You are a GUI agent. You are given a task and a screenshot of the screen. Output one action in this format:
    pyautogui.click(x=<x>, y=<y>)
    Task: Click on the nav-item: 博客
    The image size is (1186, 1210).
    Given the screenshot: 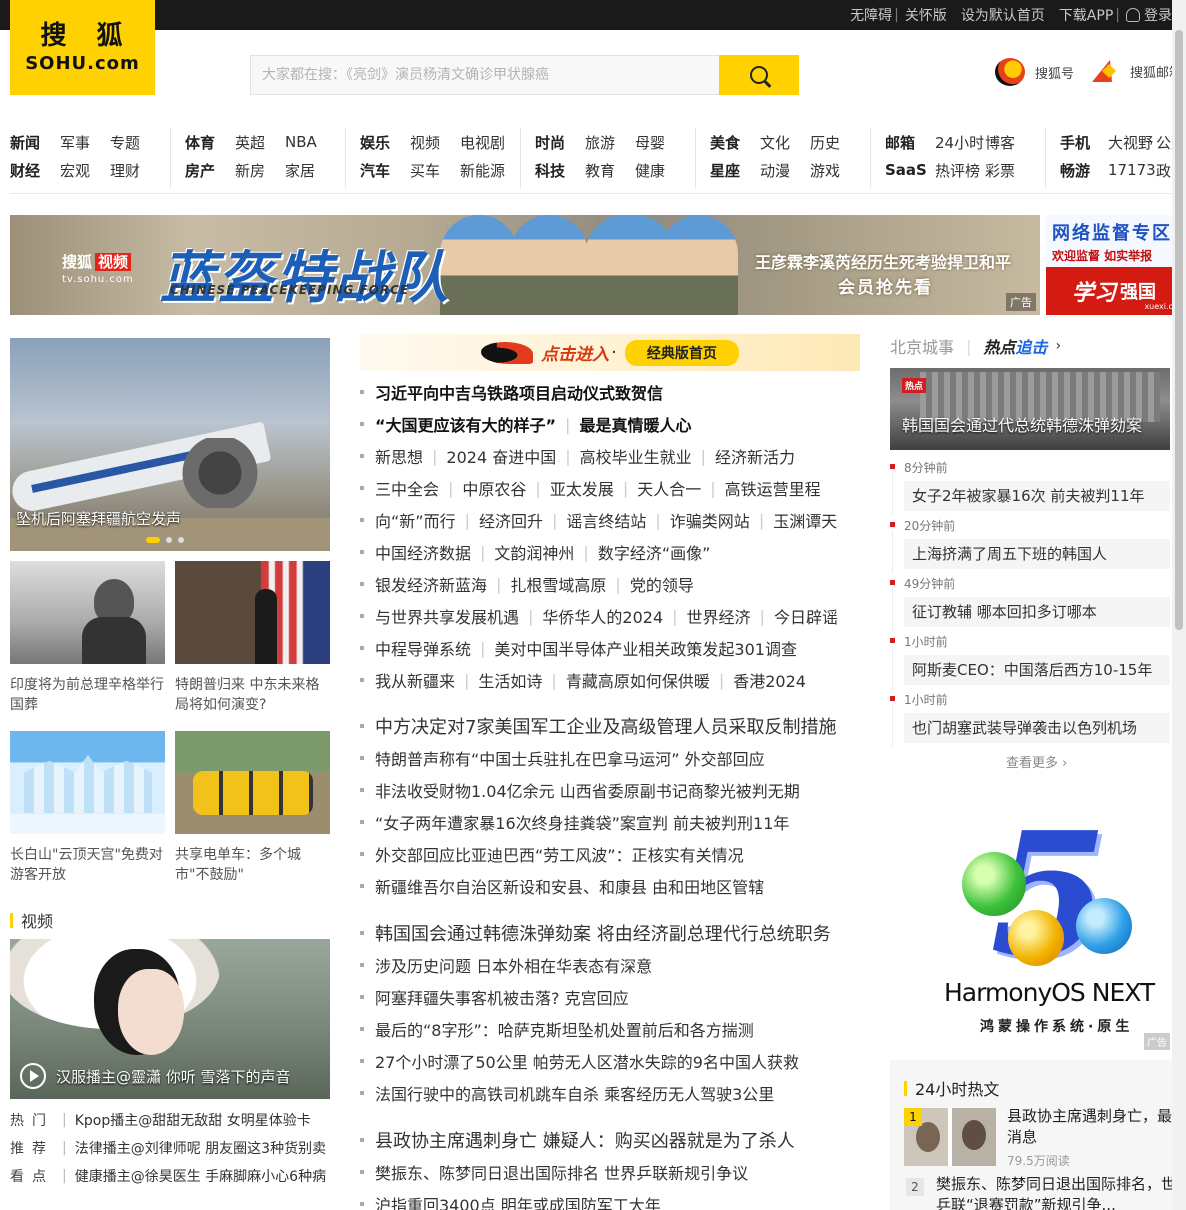 What is the action you would take?
    pyautogui.click(x=1000, y=142)
    